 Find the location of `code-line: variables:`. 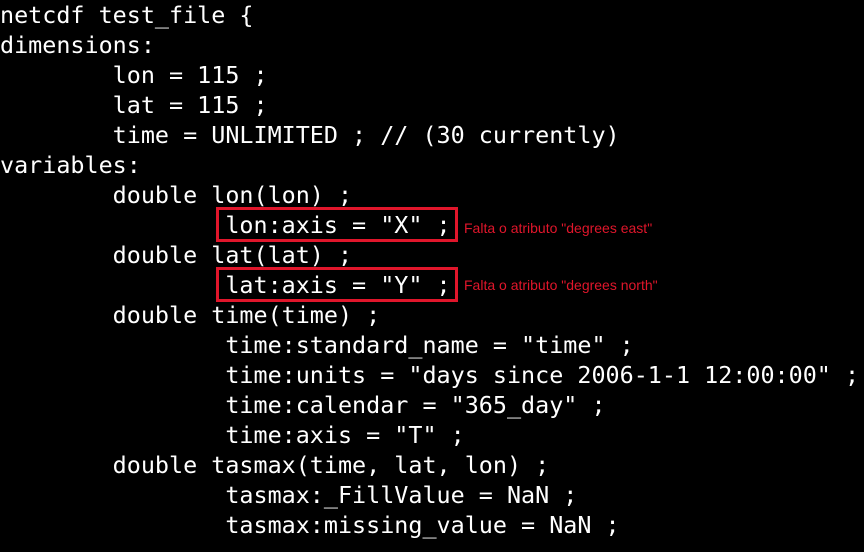

code-line: variables: is located at coordinates (70, 165).